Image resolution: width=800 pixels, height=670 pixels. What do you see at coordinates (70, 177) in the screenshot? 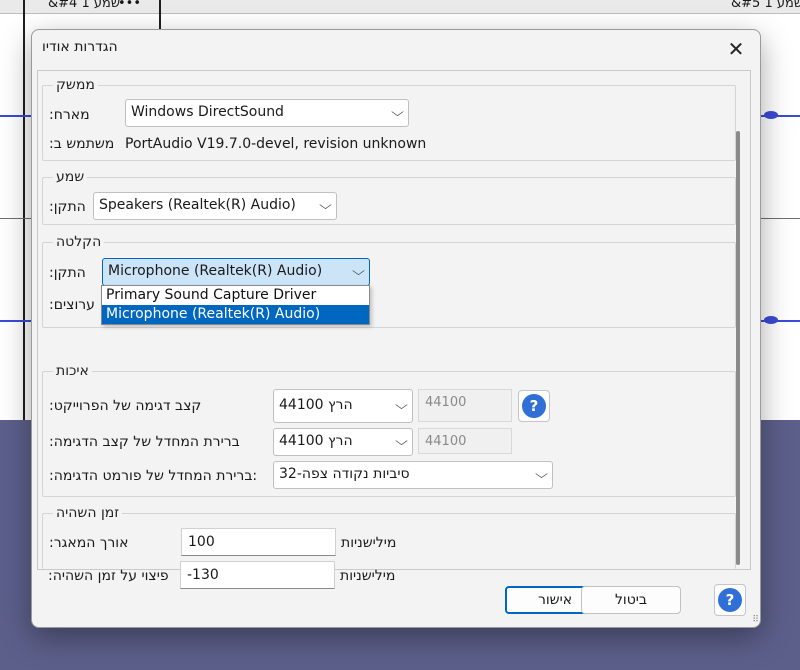
I see `playback-group-title: שמע` at bounding box center [70, 177].